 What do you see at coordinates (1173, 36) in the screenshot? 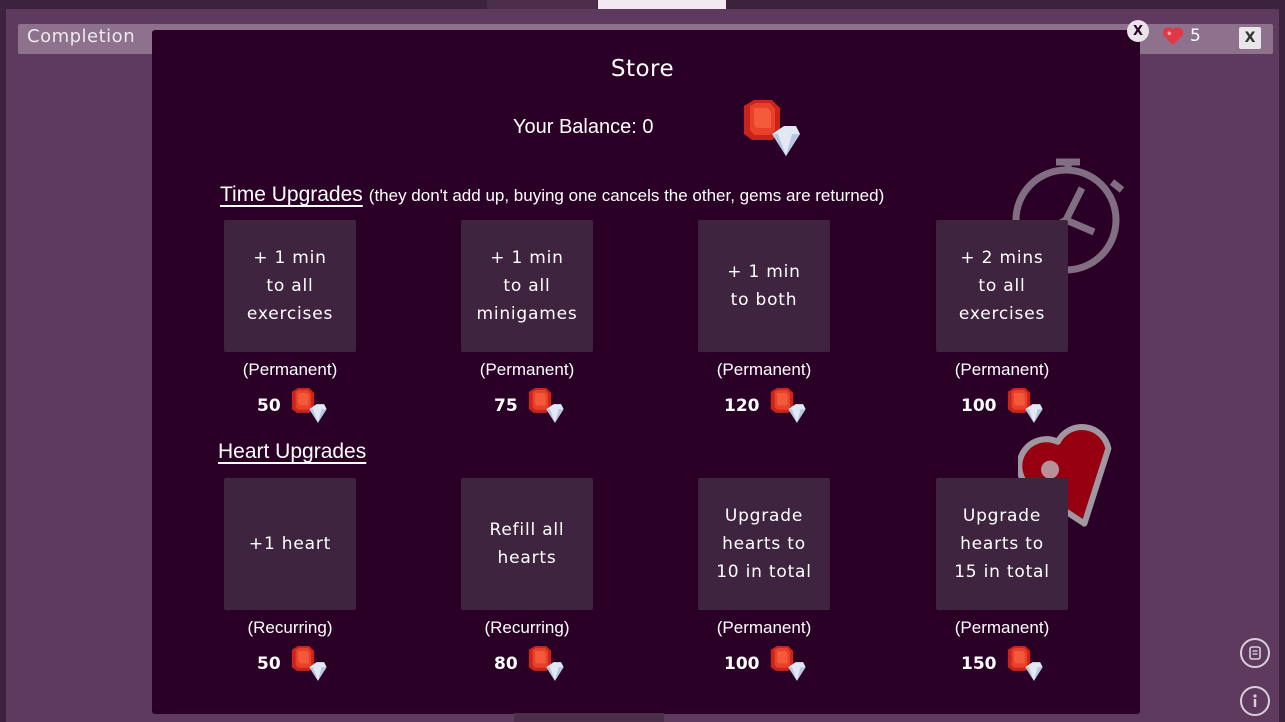
I see `heart-icon` at bounding box center [1173, 36].